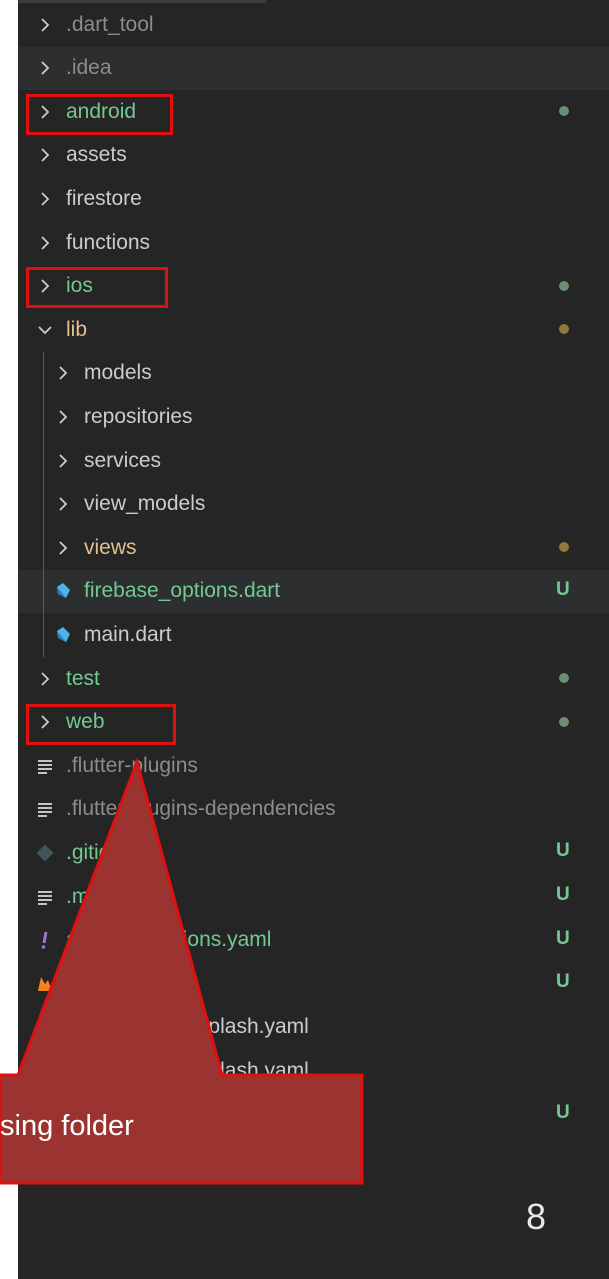 The image size is (609, 1279). I want to click on callout-text: sing folder, so click(67, 1126).